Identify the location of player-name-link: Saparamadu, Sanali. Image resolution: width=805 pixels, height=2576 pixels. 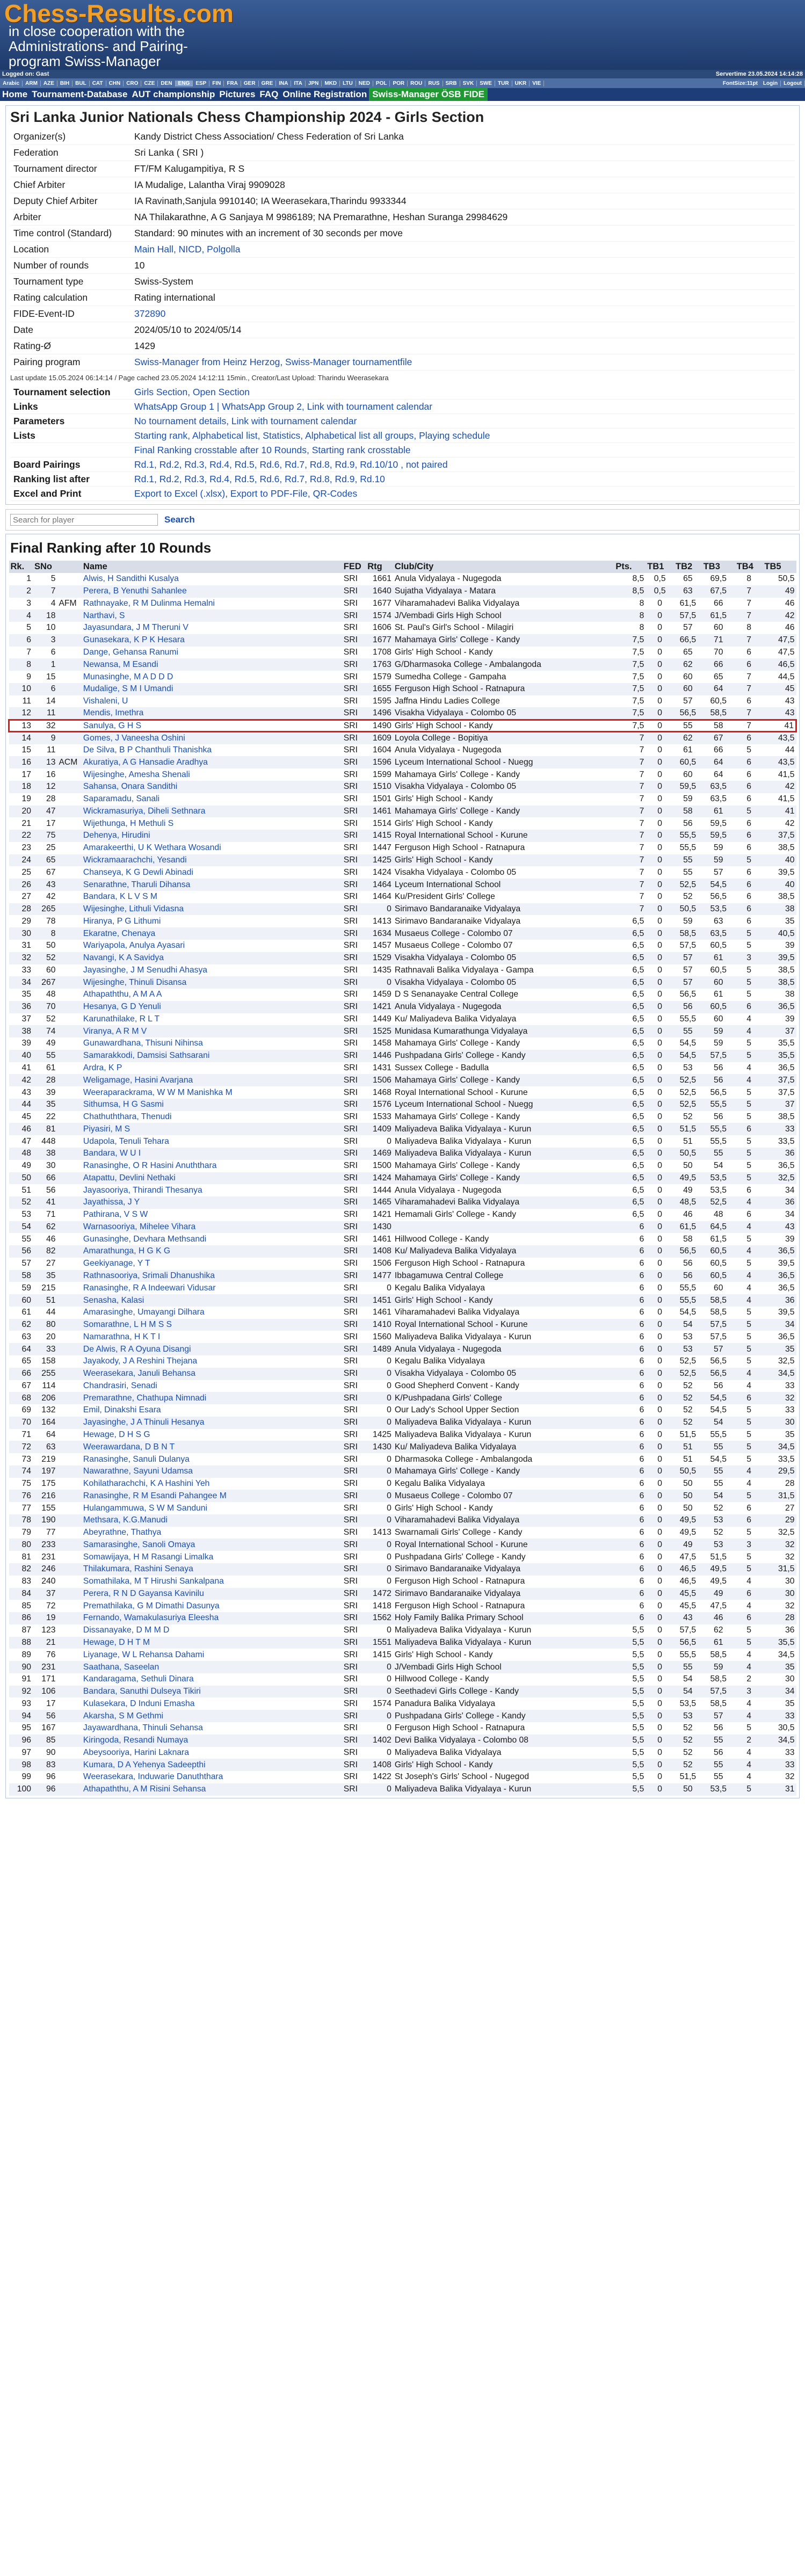
(212, 799).